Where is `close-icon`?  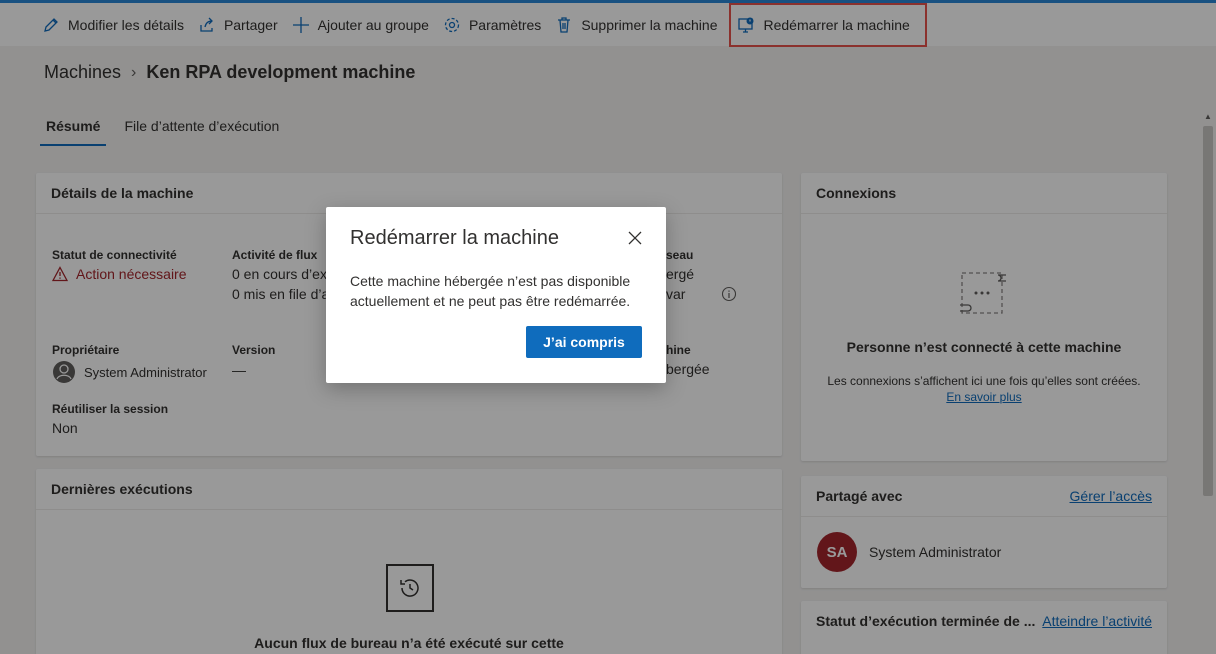 close-icon is located at coordinates (635, 238).